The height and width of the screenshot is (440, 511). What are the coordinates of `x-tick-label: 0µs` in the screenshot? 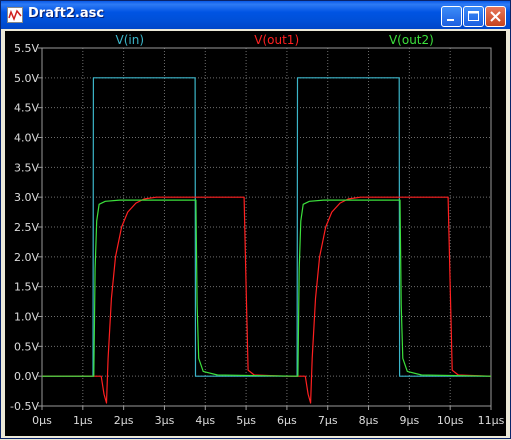 It's located at (42, 420).